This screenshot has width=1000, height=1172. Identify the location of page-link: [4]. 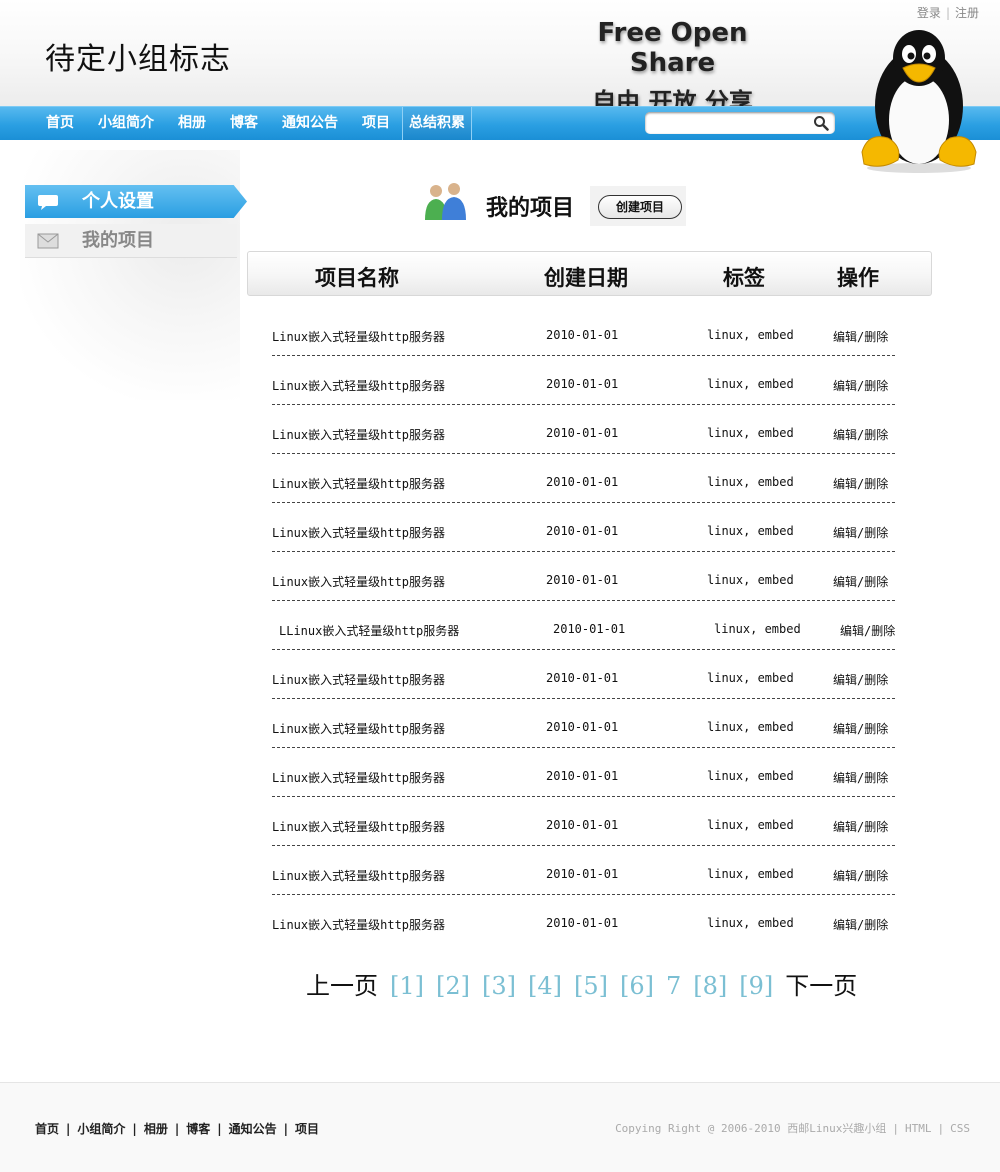
(545, 986).